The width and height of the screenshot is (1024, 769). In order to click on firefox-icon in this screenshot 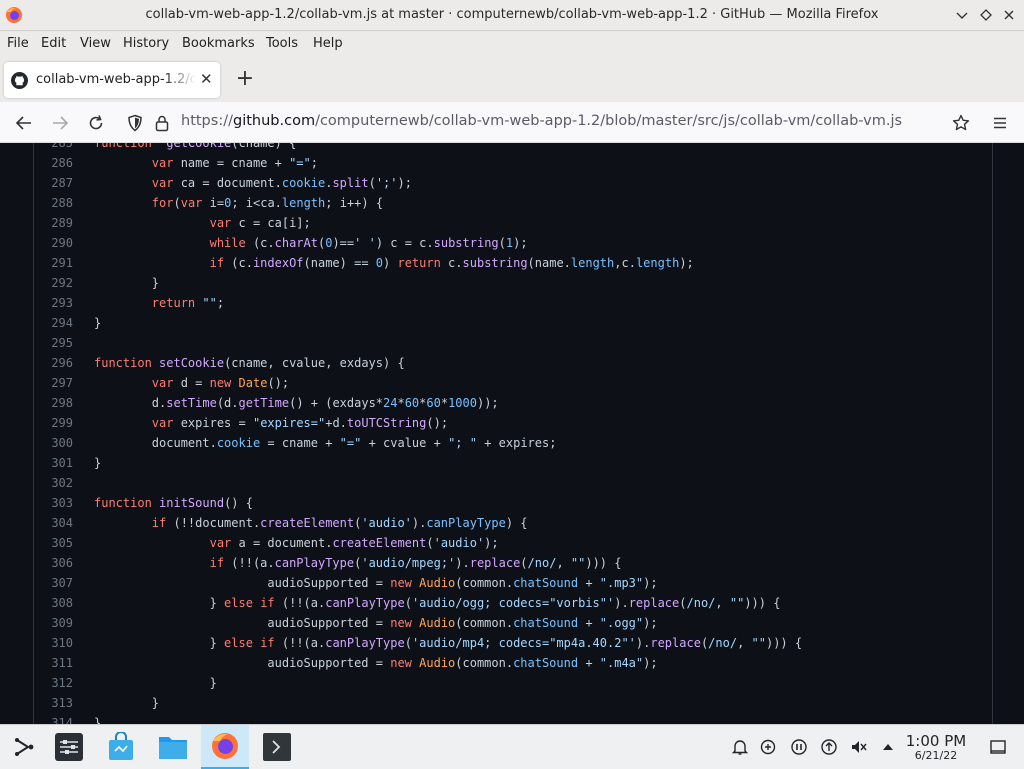, I will do `click(225, 746)`.